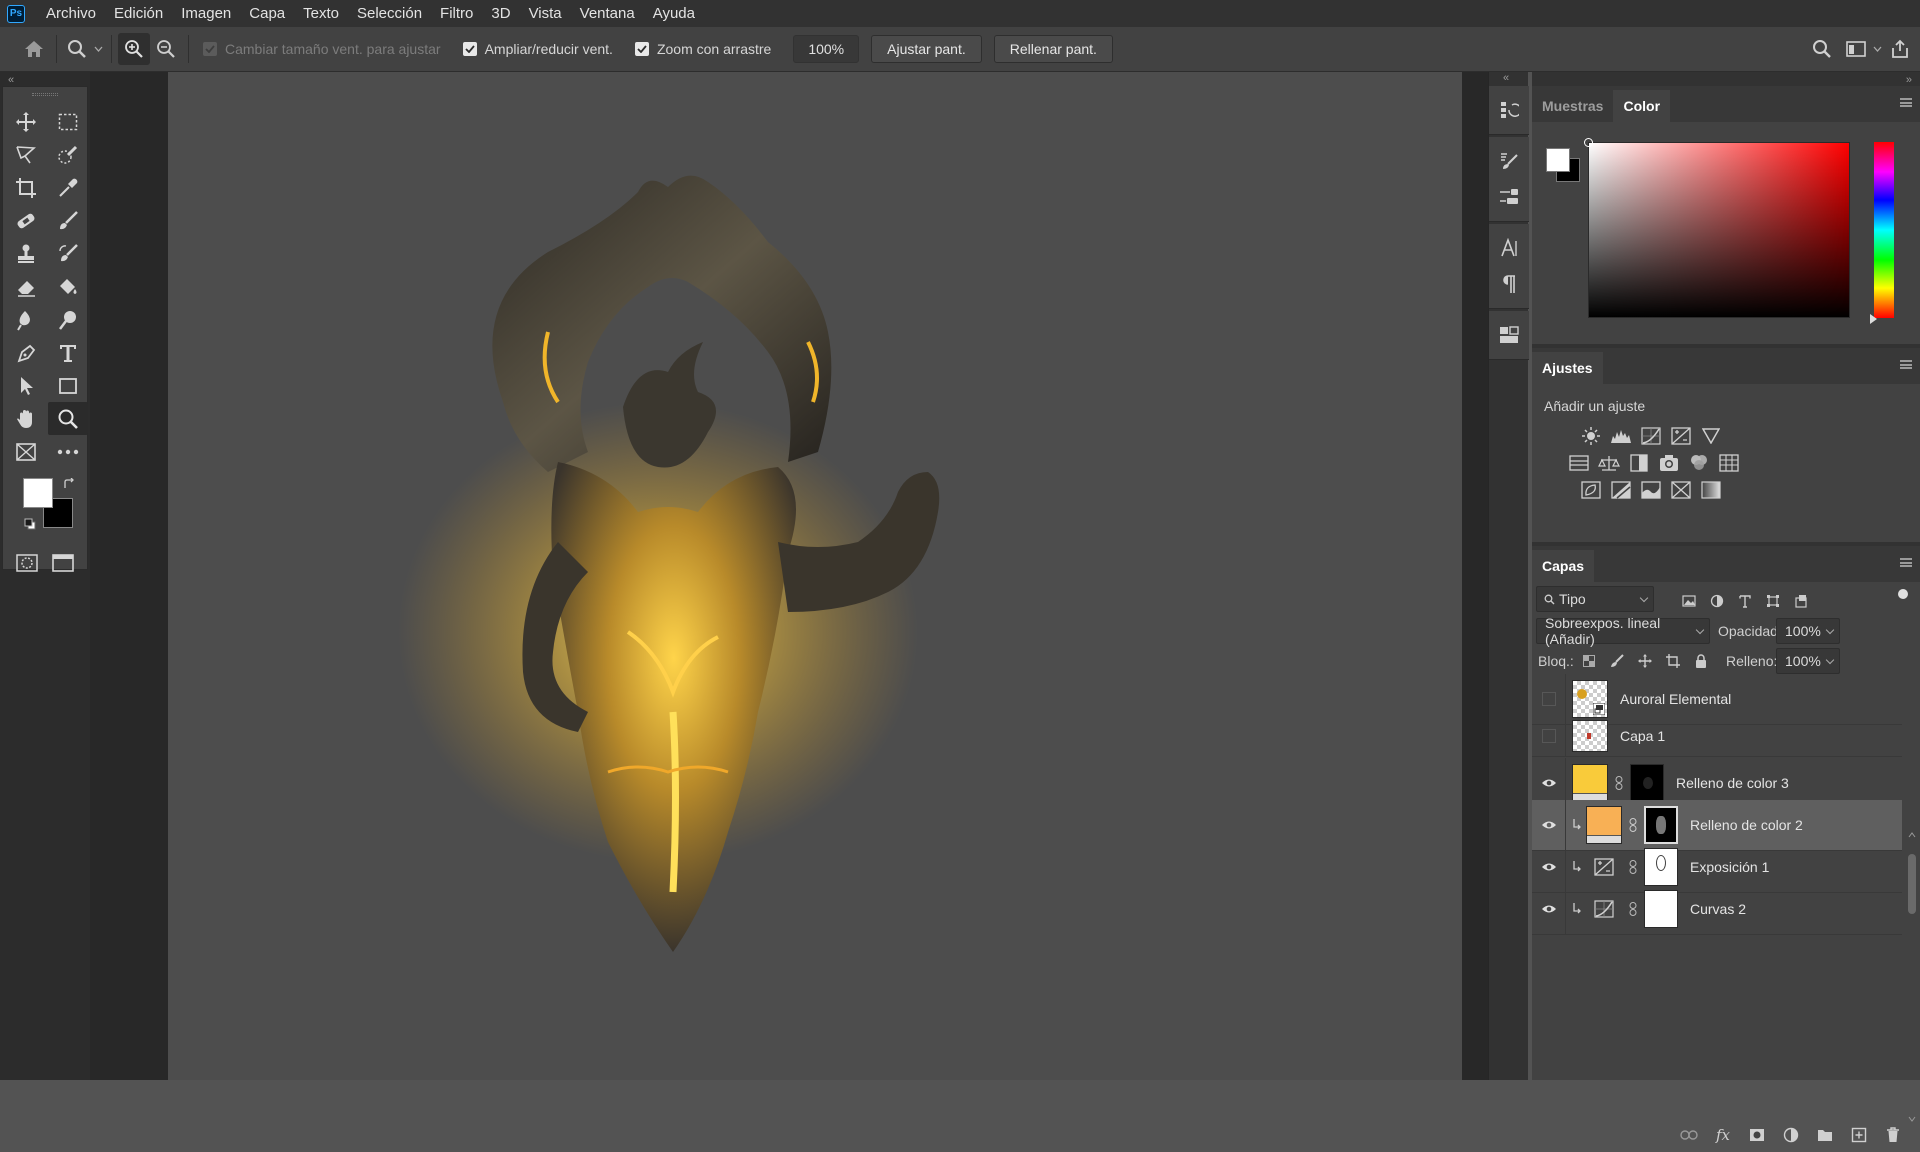 The height and width of the screenshot is (1152, 1920). Describe the element at coordinates (1717, 601) in the screenshot. I see `filter-adjustment-layers-icon` at that location.